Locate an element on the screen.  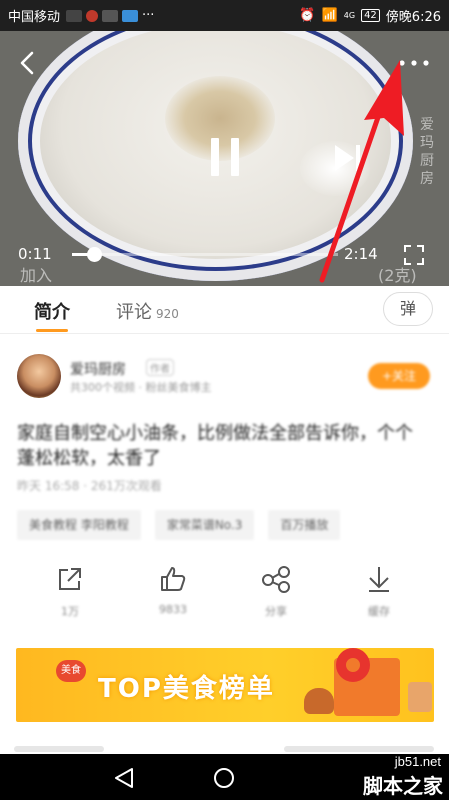
recipe-meta: 昨天 16:58 · 261万次观看 is located at coordinates (89, 486).